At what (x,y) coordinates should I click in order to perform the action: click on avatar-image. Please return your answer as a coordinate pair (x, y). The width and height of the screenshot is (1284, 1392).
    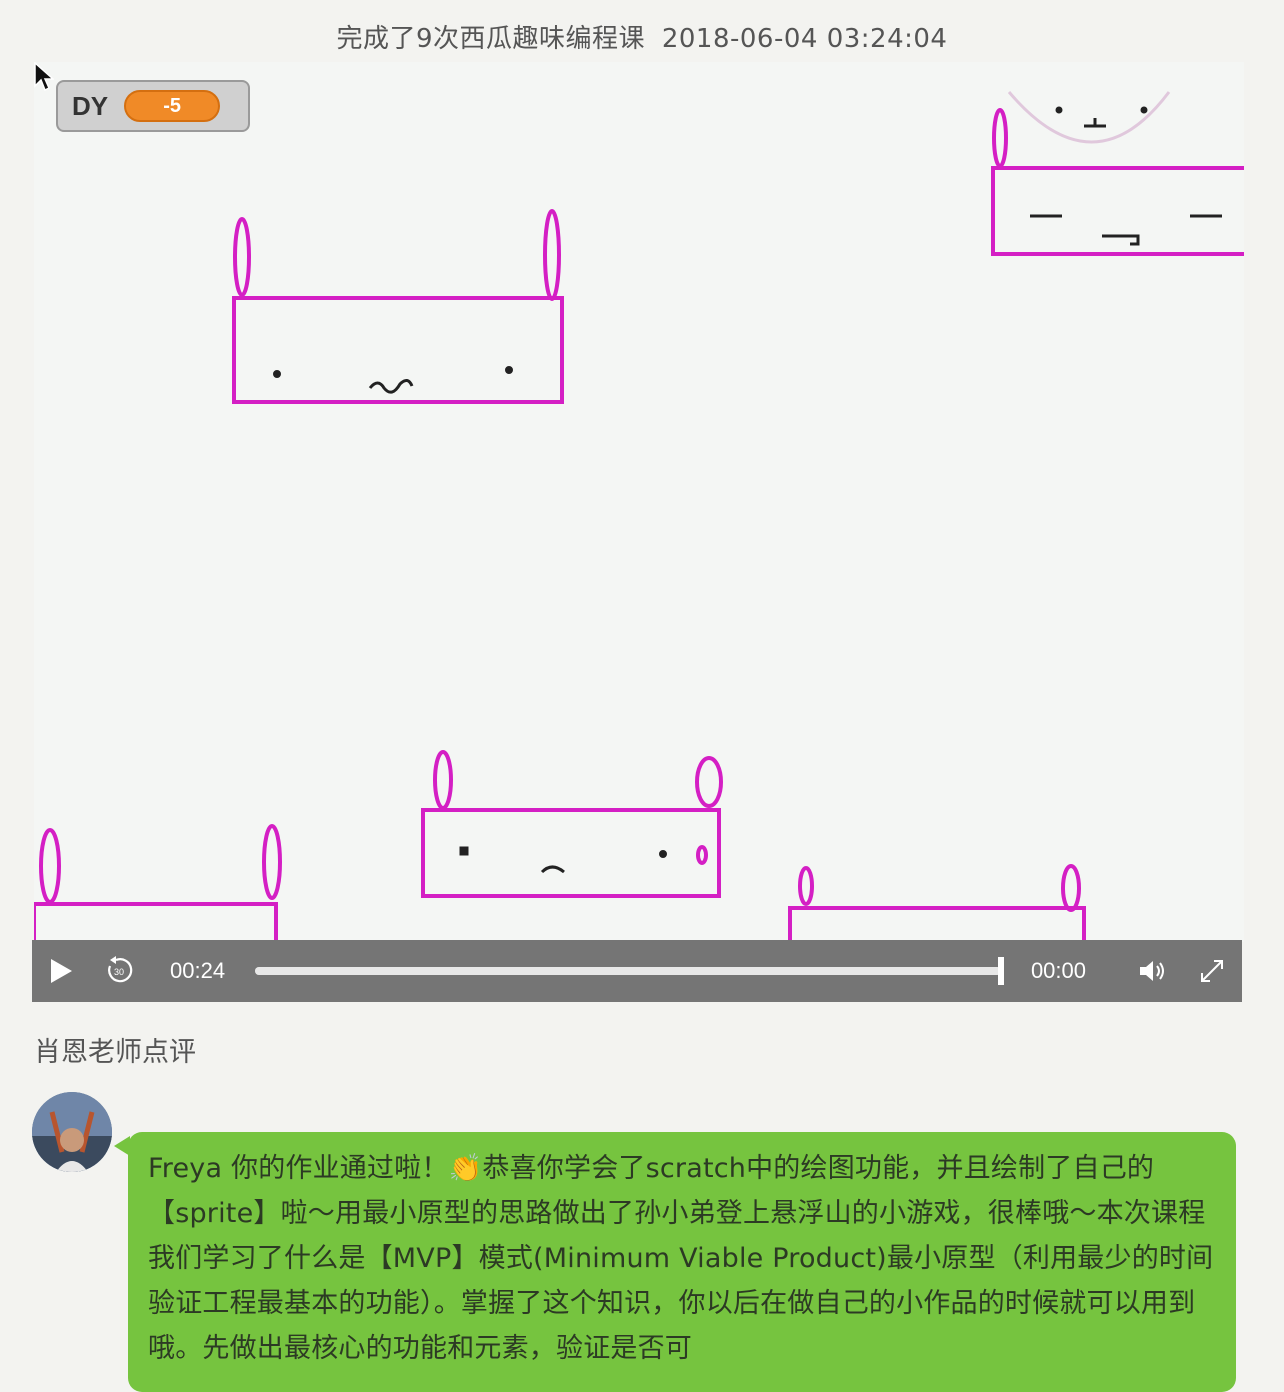
    Looking at the image, I should click on (72, 1132).